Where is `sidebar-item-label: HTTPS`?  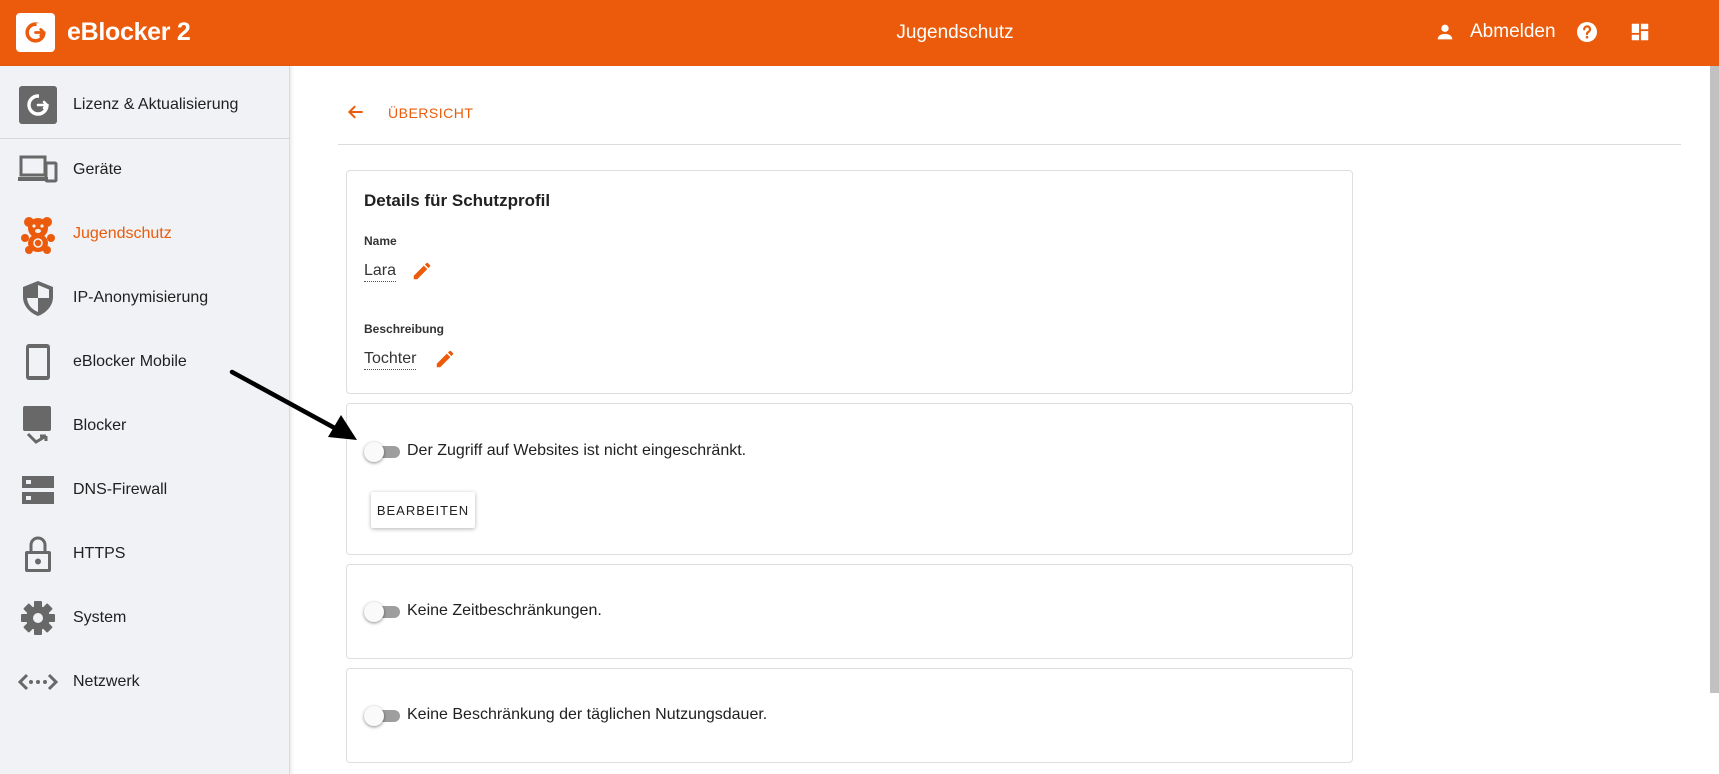 sidebar-item-label: HTTPS is located at coordinates (99, 553).